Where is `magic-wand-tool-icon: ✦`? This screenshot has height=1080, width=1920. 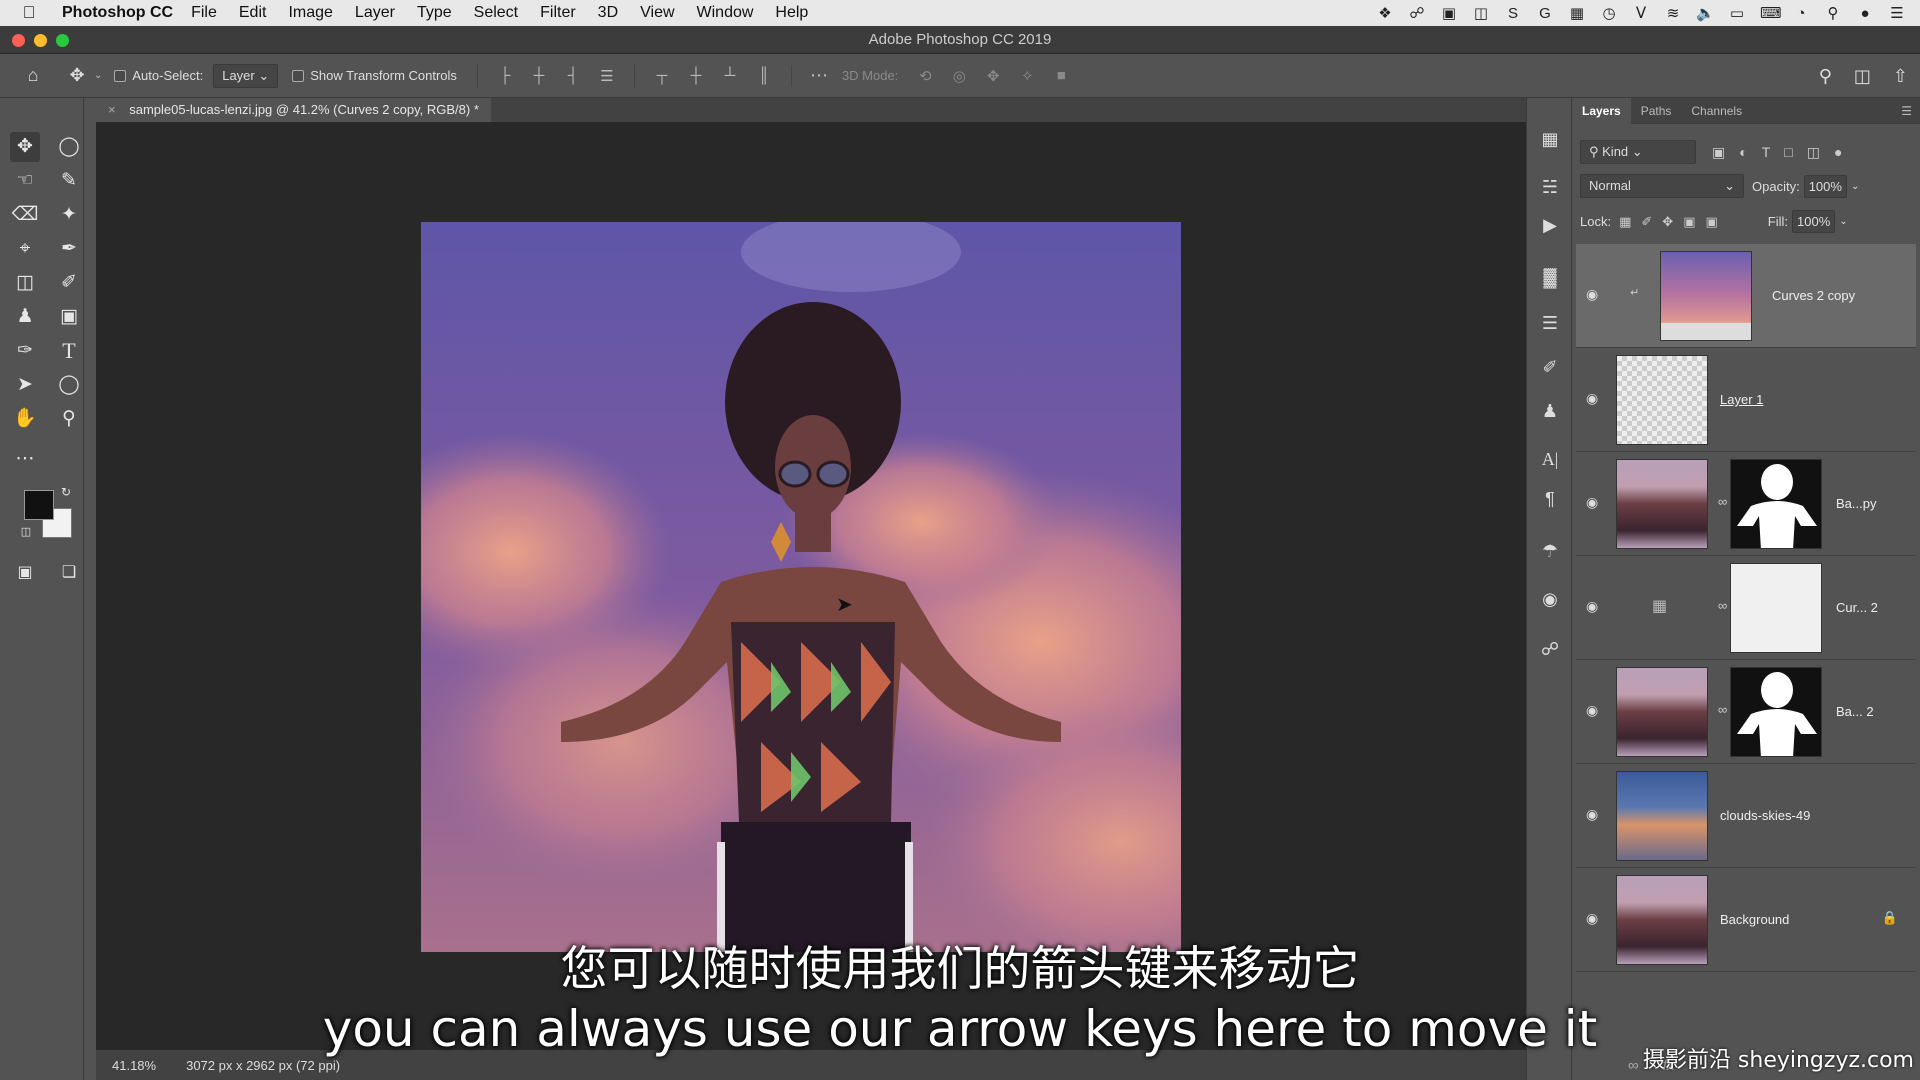
magic-wand-tool-icon: ✦ is located at coordinates (69, 215).